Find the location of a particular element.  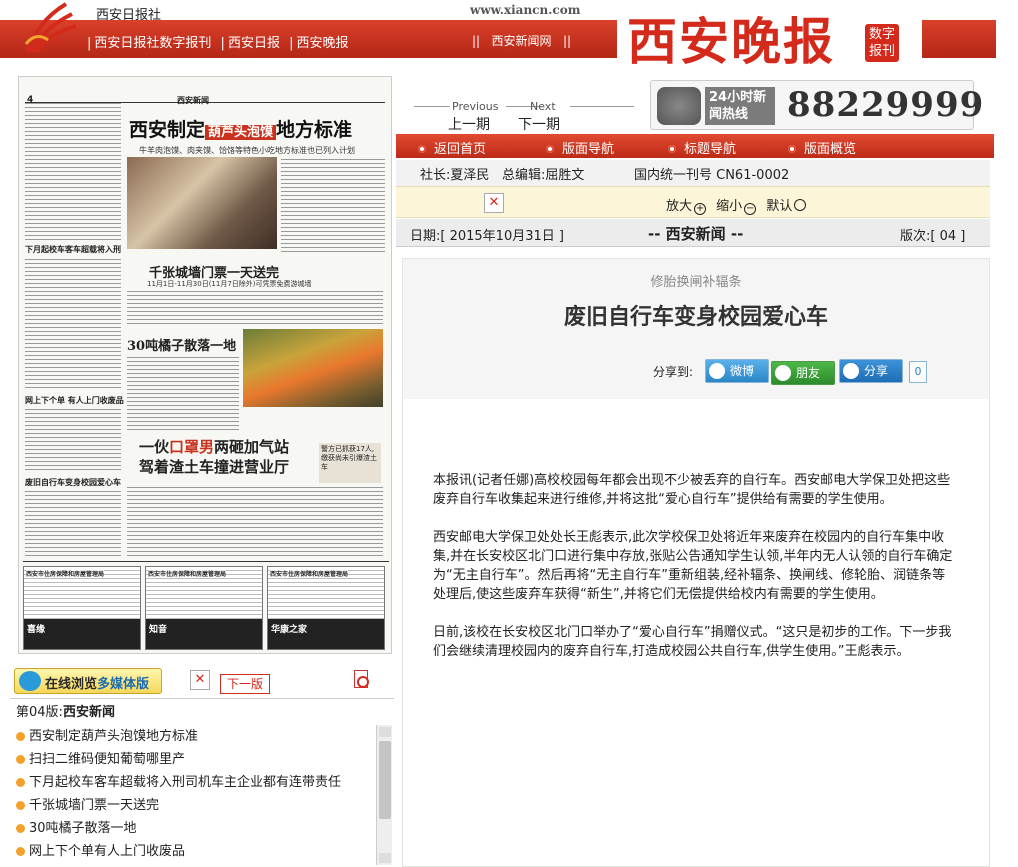

header-nav: | 西安日报社数字报刊 | 西安日报 | 西安晚报 is located at coordinates (218, 43).